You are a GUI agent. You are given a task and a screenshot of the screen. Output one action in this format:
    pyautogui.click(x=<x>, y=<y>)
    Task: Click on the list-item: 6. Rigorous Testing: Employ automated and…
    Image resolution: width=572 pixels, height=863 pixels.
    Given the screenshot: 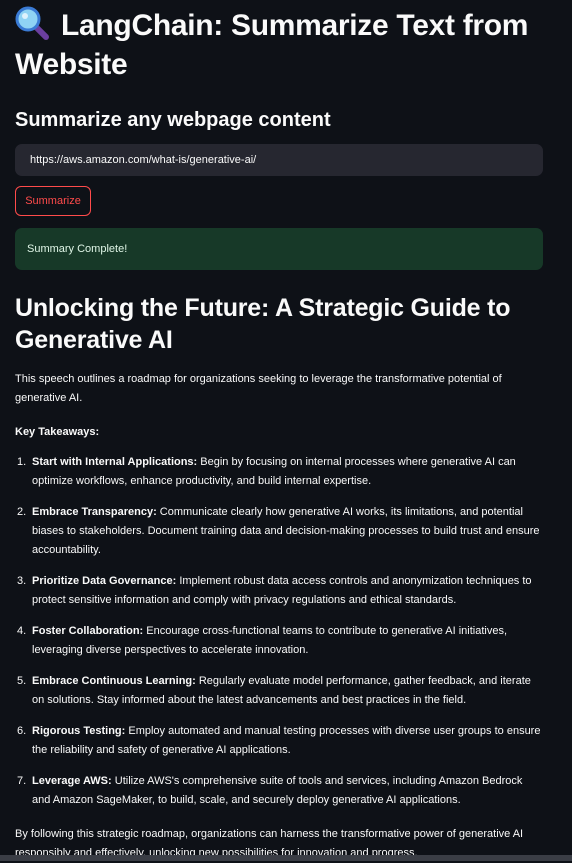 What is the action you would take?
    pyautogui.click(x=279, y=740)
    